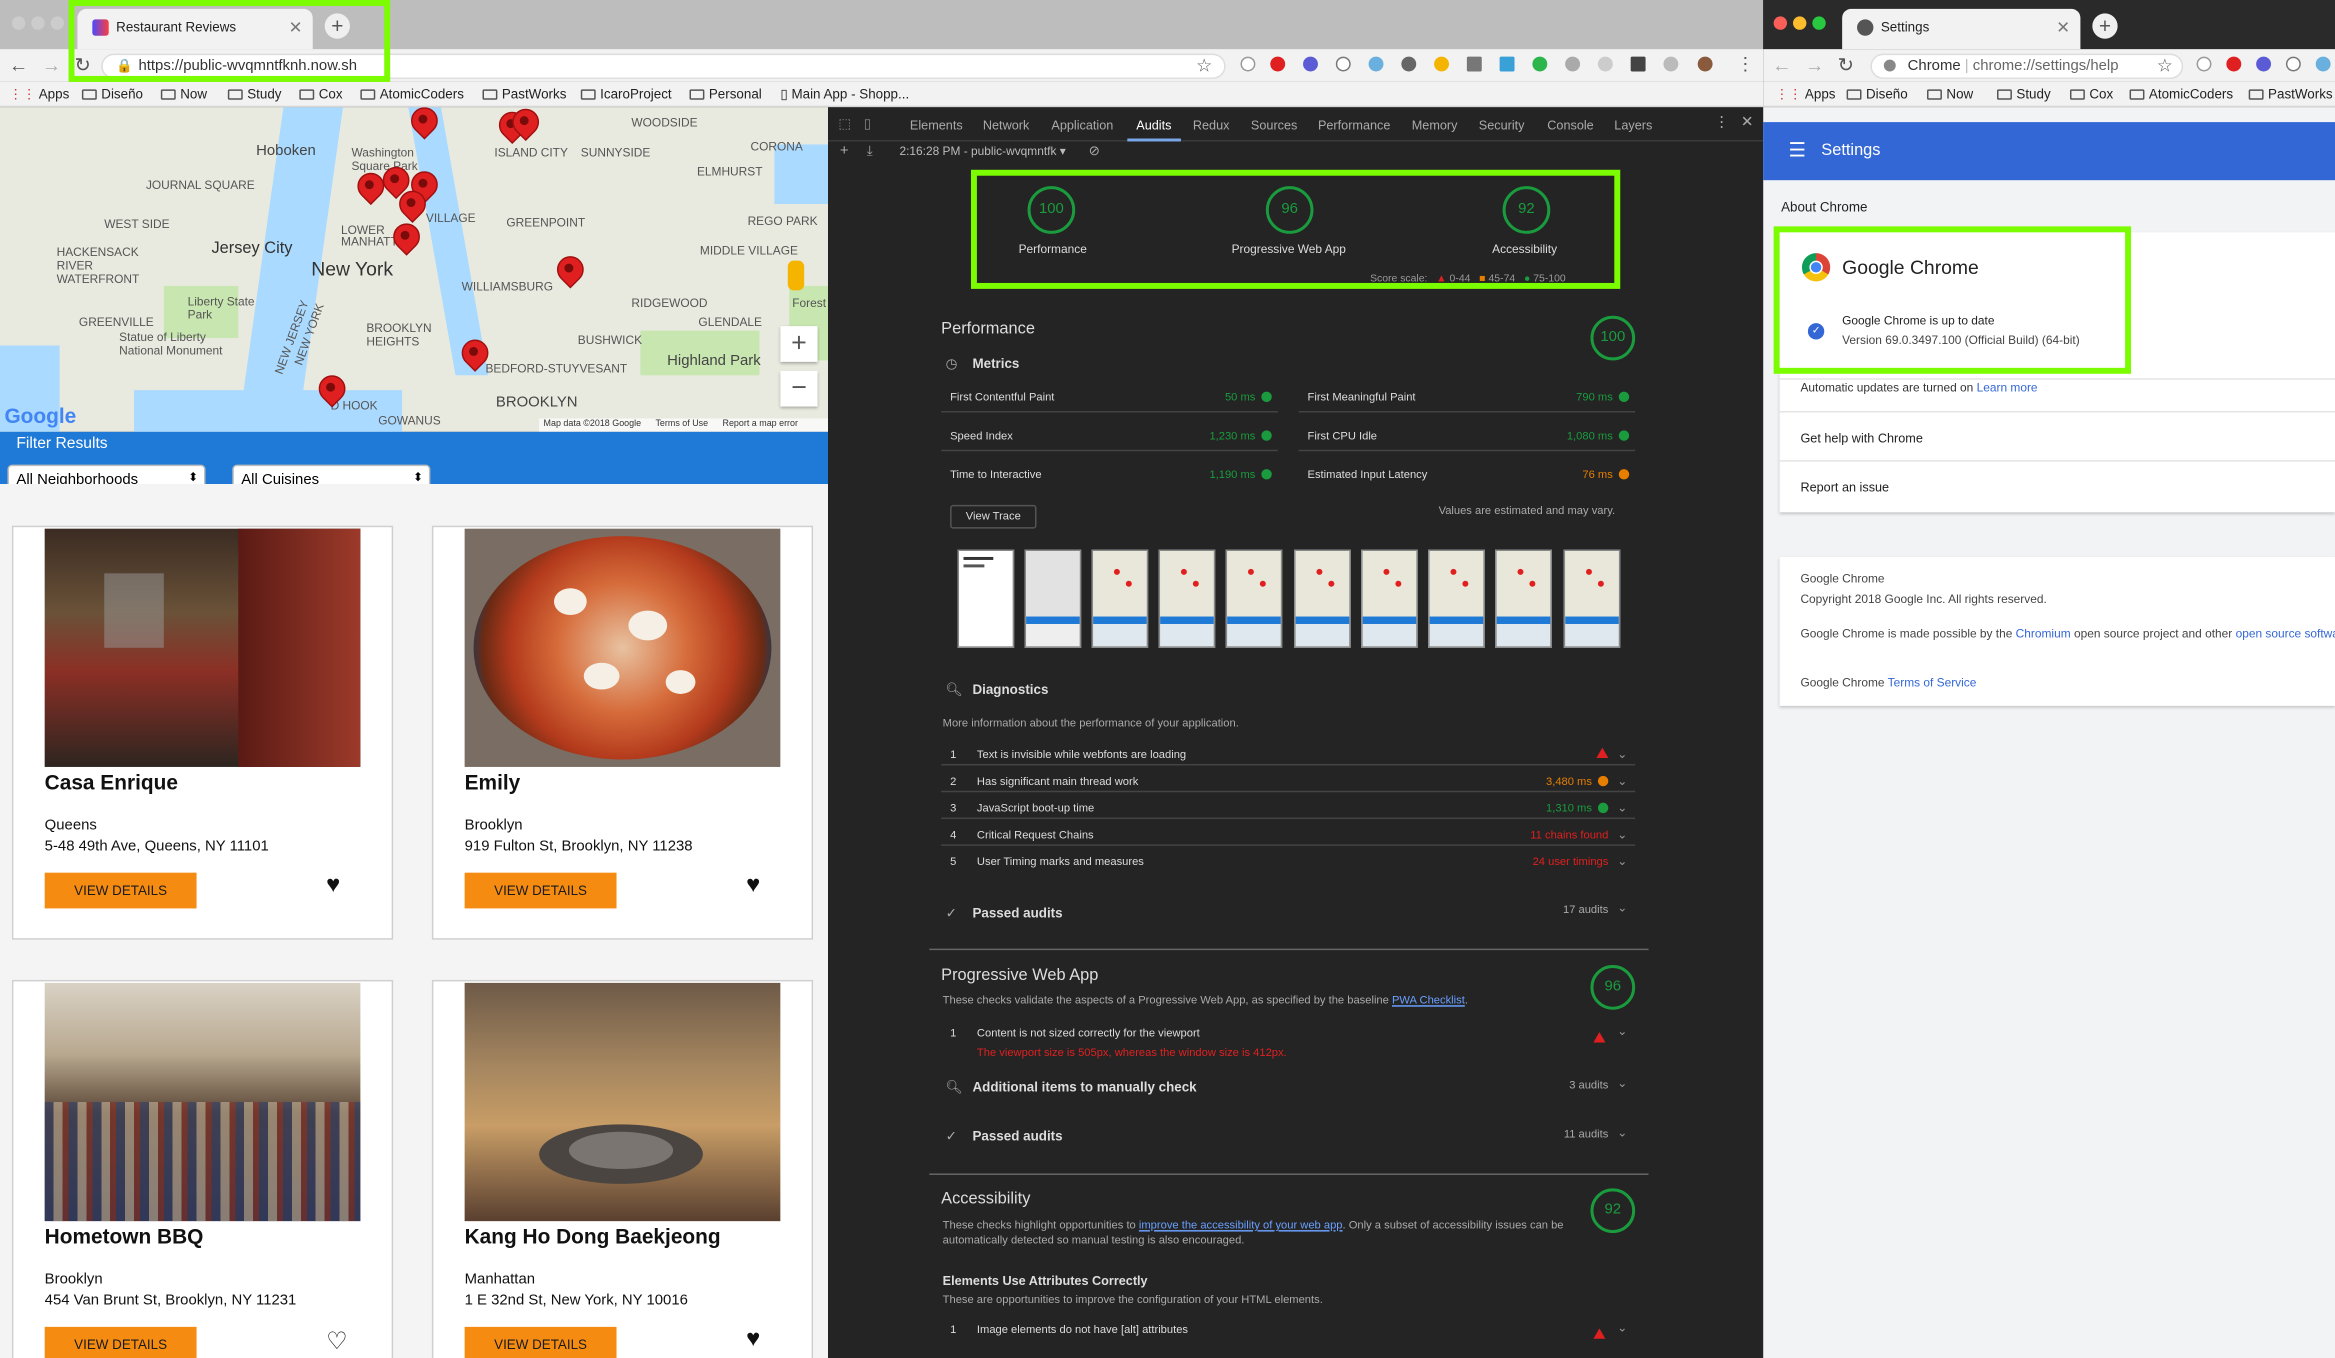  What do you see at coordinates (1570, 125) in the screenshot?
I see `devtools-tab: Console` at bounding box center [1570, 125].